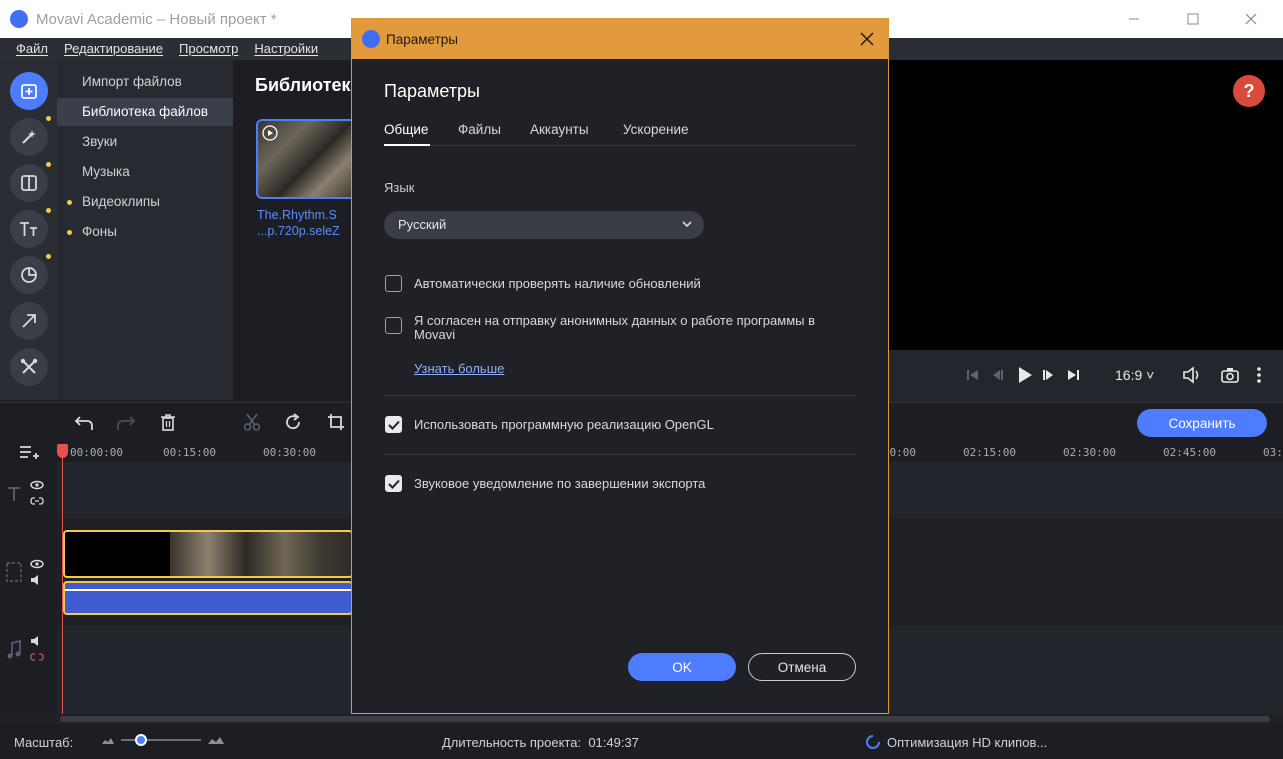 This screenshot has width=1283, height=759. What do you see at coordinates (37, 657) in the screenshot?
I see `music-track-link-icon` at bounding box center [37, 657].